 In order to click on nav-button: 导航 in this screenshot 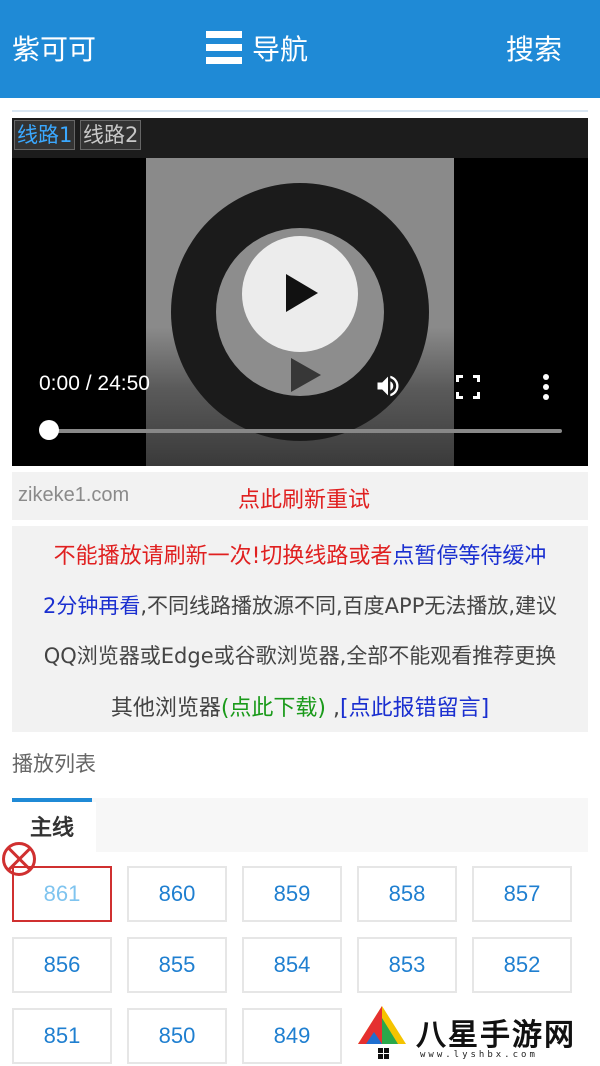, I will do `click(257, 48)`.